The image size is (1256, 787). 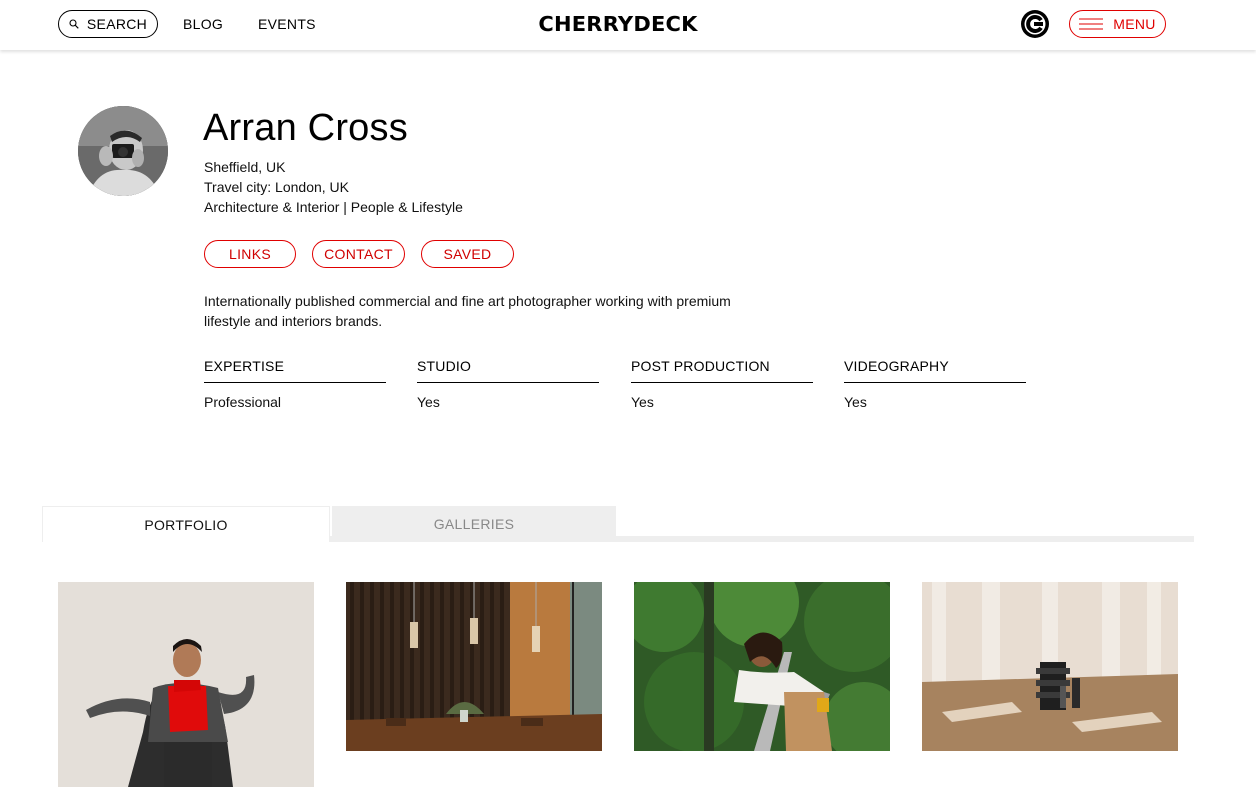 I want to click on portfolio-tabs: PORTFOLIO GALLERIES, so click(x=618, y=524).